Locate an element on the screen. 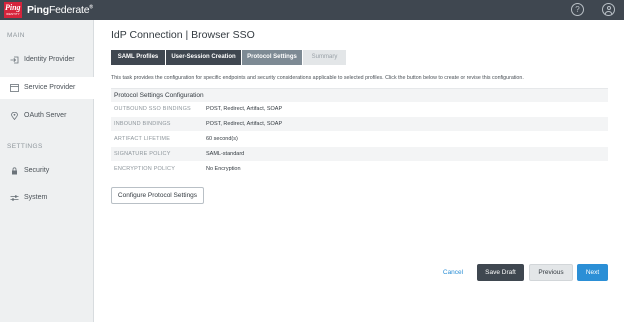 The height and width of the screenshot is (322, 624). row-key: ARTIFACT LIFETIME is located at coordinates (142, 139).